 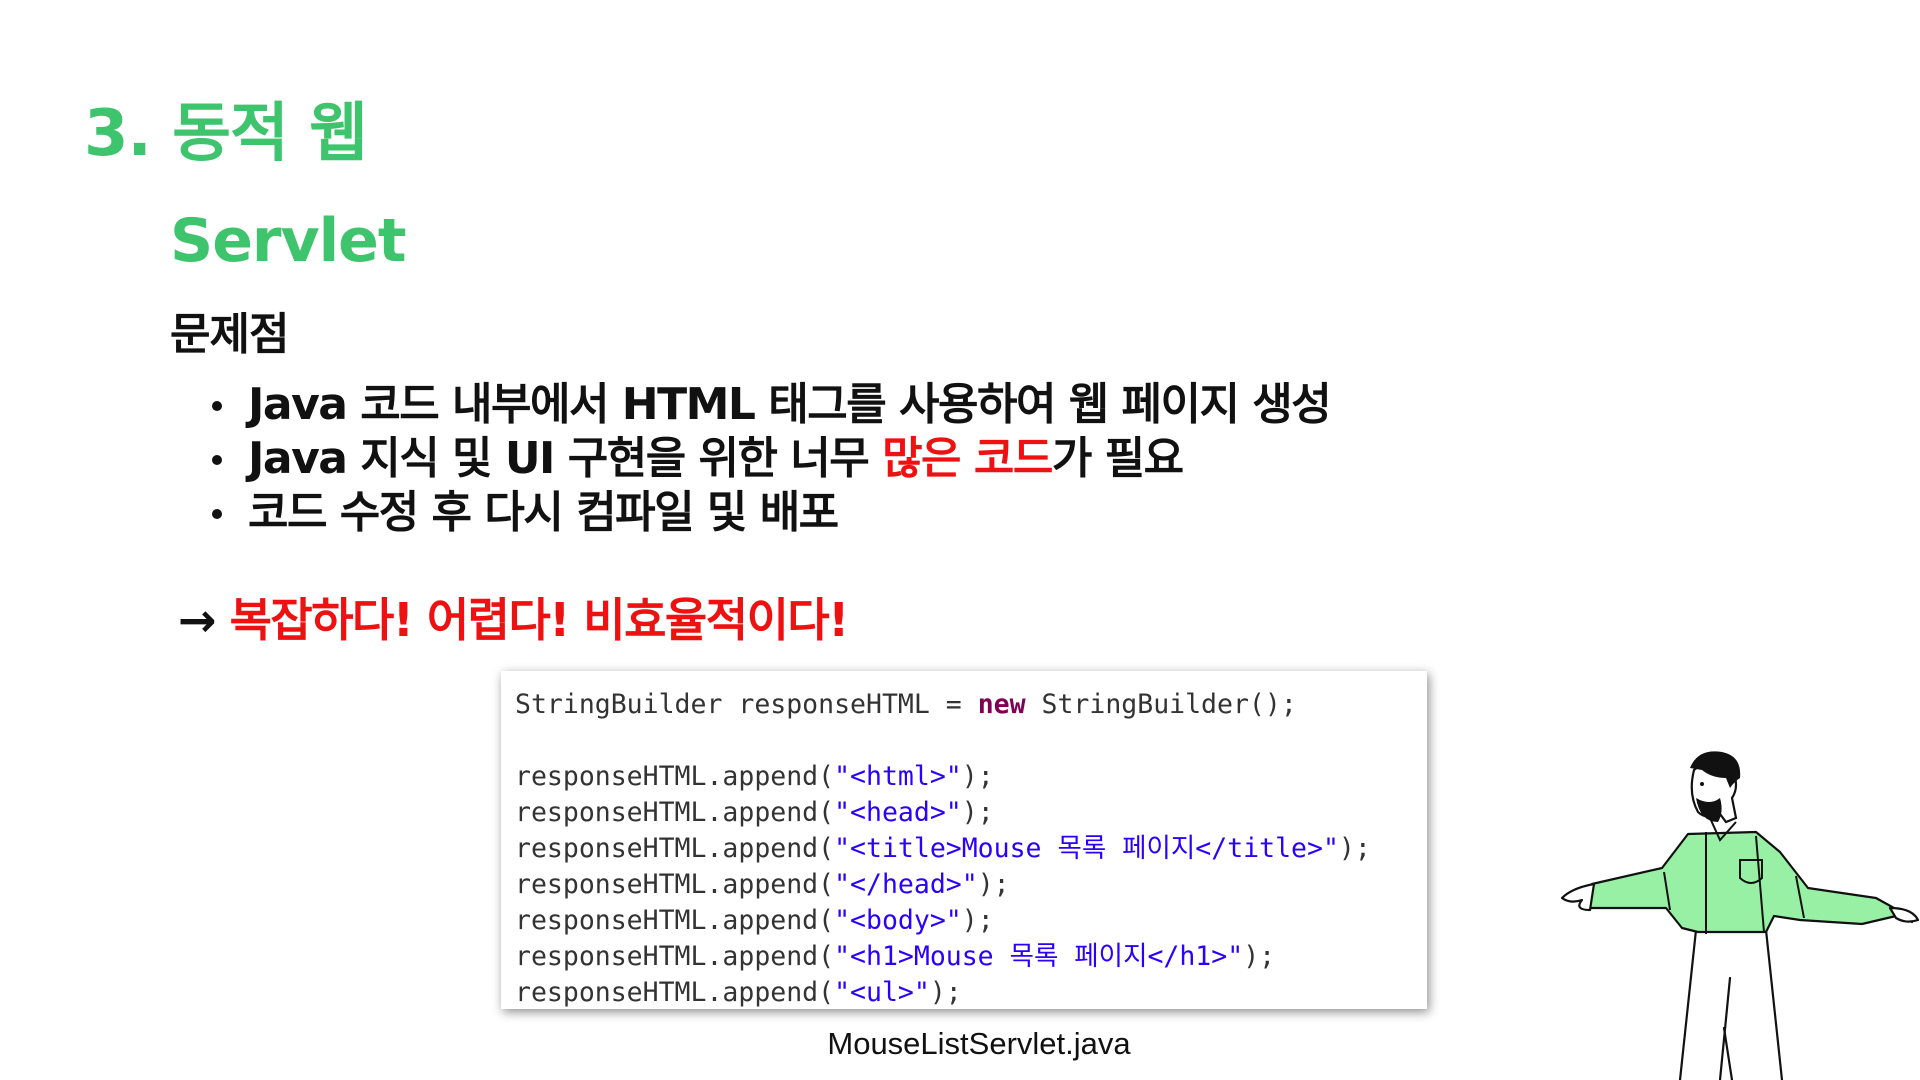 I want to click on section-title: 3. 동적 웹, so click(x=226, y=134).